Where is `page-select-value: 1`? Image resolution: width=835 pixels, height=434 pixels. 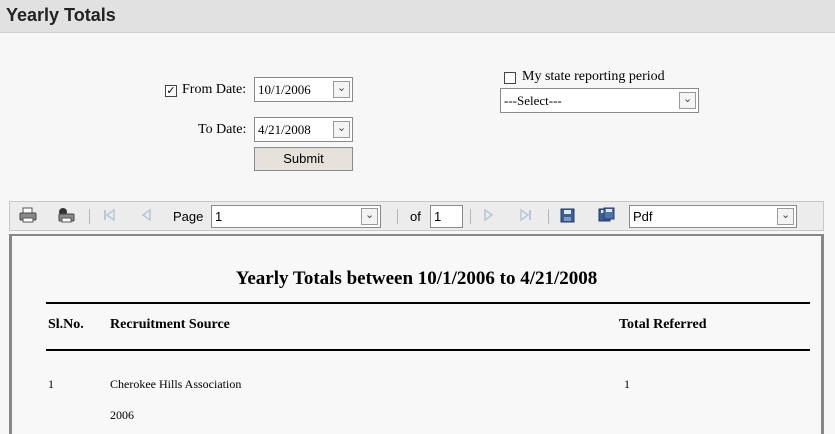
page-select-value: 1 is located at coordinates (219, 216).